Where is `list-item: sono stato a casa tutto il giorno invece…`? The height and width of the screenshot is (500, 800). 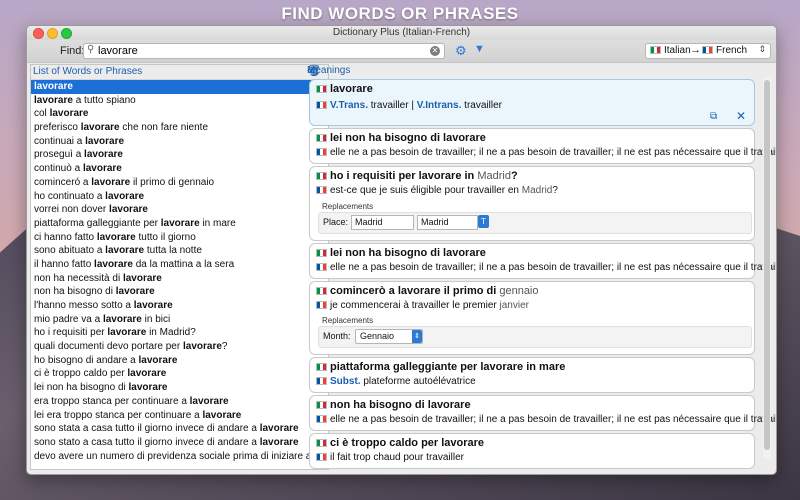 list-item: sono stato a casa tutto il giorno invece… is located at coordinates (179, 443).